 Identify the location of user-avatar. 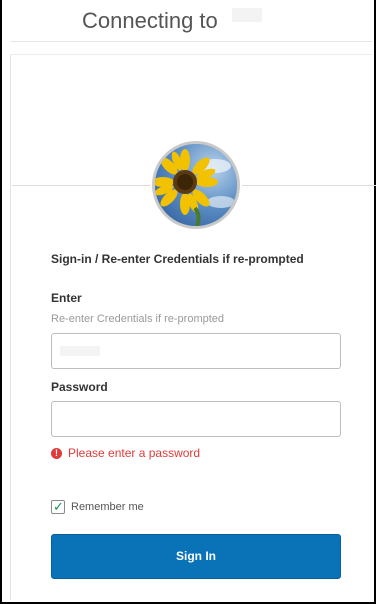
(196, 185).